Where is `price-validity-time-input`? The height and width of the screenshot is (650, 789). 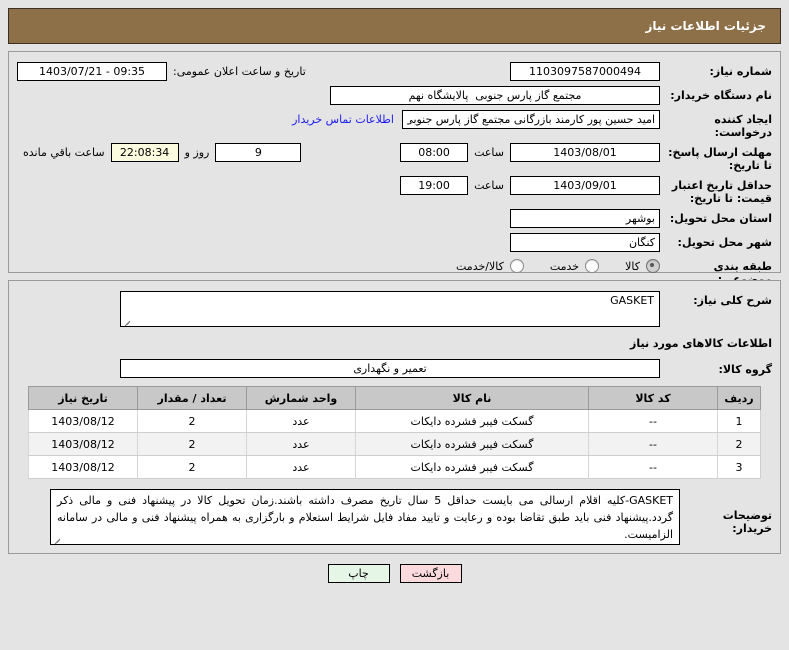
price-validity-time-input is located at coordinates (434, 185).